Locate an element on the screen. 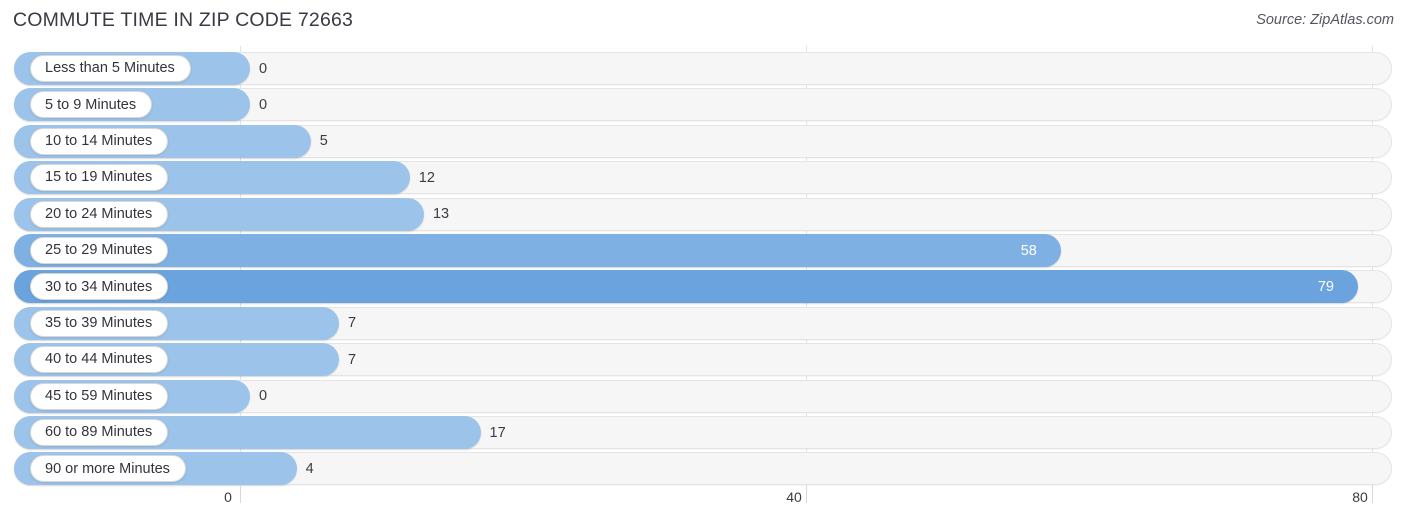 This screenshot has height=523, width=1406. bar-category-label: 30 to 34 Minutes is located at coordinates (99, 287).